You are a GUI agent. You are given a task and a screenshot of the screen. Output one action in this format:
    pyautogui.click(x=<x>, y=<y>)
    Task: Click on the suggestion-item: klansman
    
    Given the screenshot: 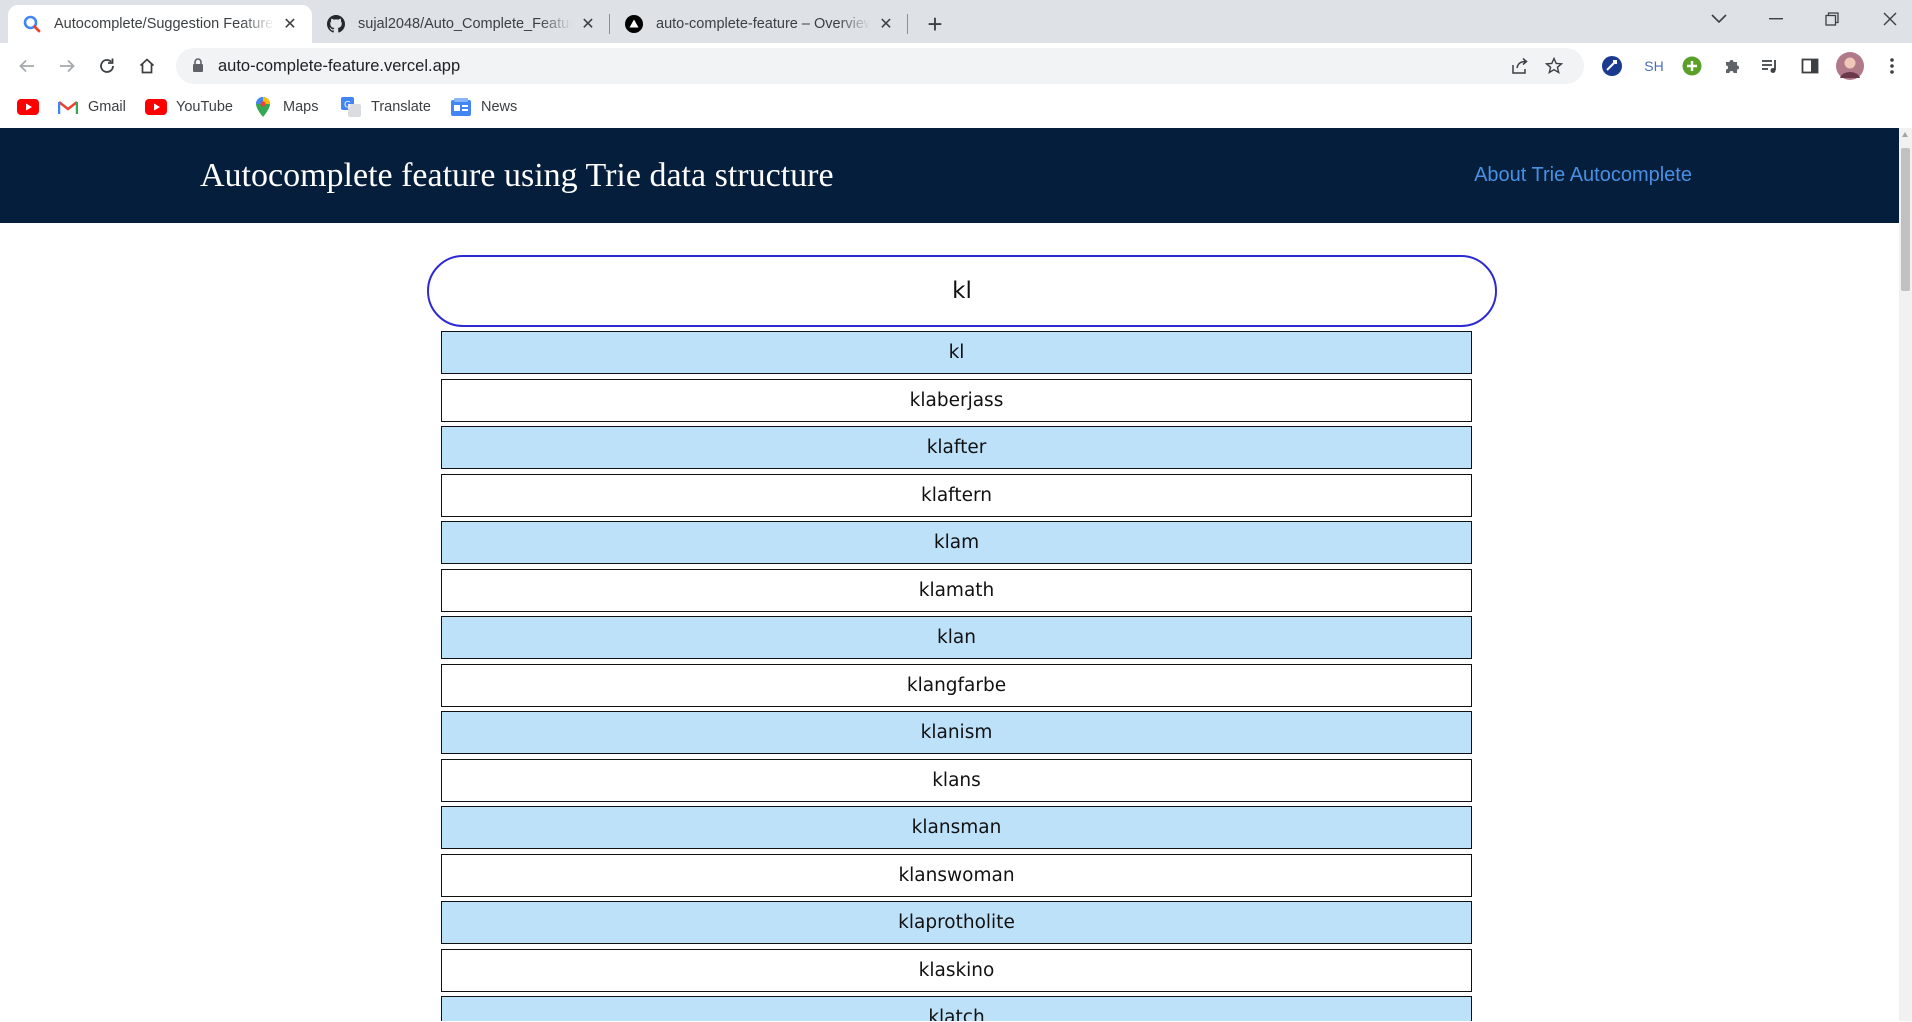 What is the action you would take?
    pyautogui.click(x=956, y=827)
    